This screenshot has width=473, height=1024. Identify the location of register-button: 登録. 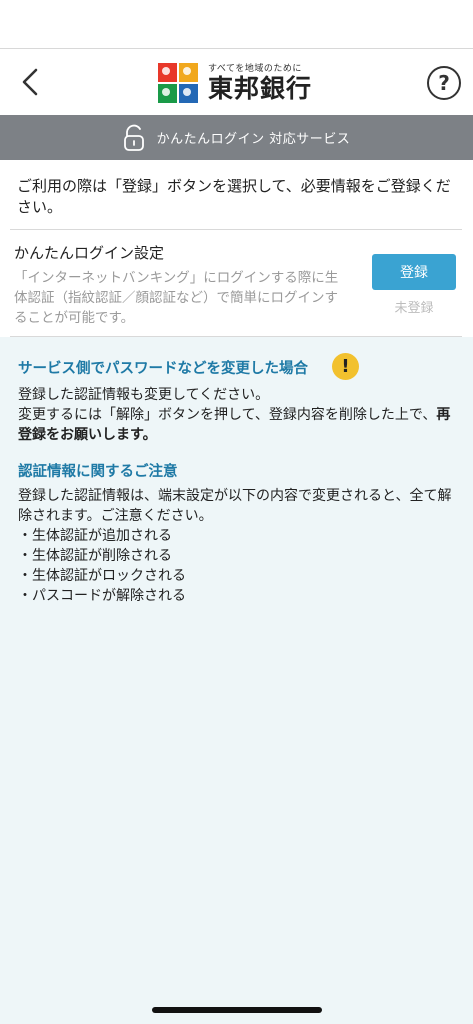
(414, 272).